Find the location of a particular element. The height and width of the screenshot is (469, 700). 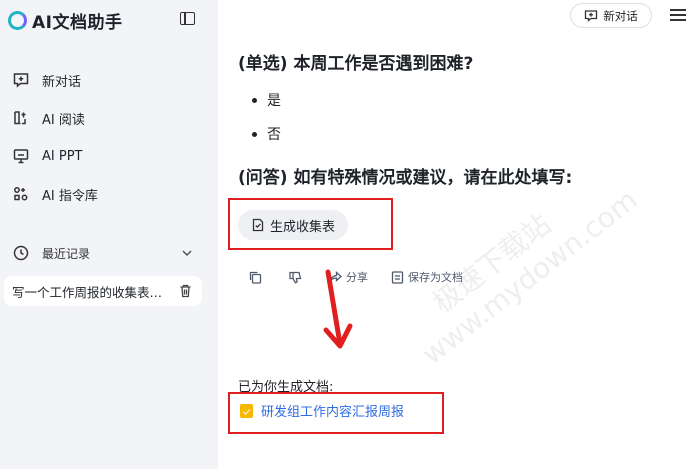

annotation-arrow is located at coordinates (338, 309).